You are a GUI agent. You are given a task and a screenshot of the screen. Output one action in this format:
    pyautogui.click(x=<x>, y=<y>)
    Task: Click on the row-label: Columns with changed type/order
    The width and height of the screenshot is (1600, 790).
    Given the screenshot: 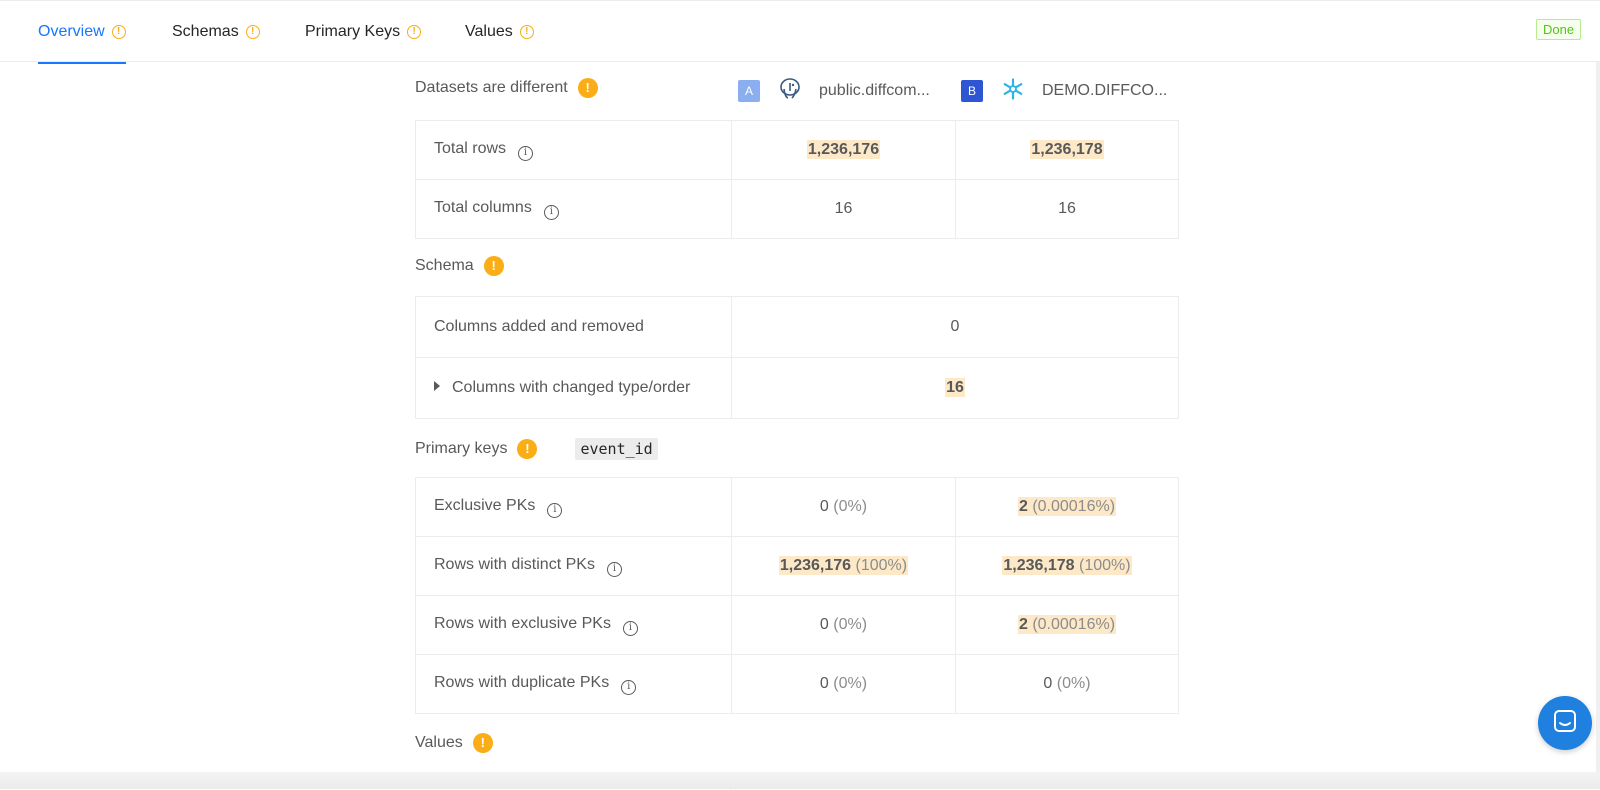 What is the action you would take?
    pyautogui.click(x=573, y=388)
    